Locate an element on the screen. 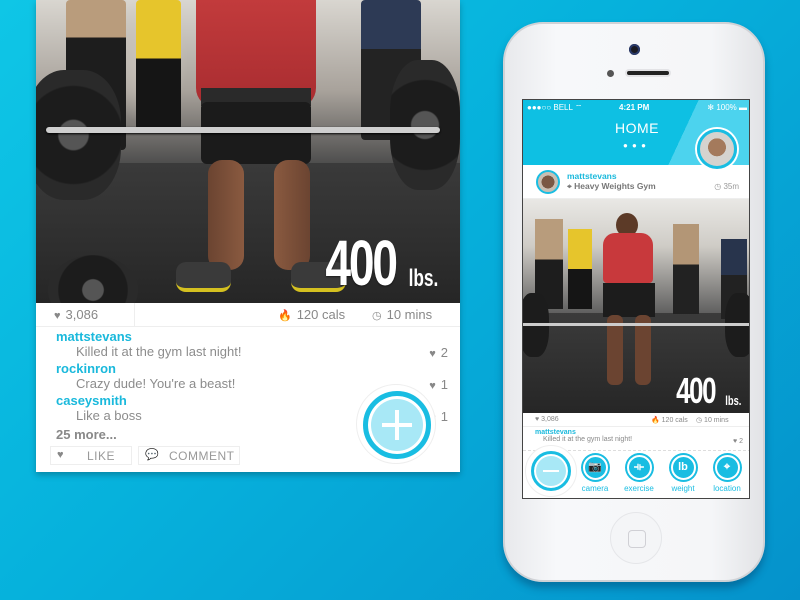 The width and height of the screenshot is (800, 600). tab-weight: lb weight is located at coordinates (683, 474).